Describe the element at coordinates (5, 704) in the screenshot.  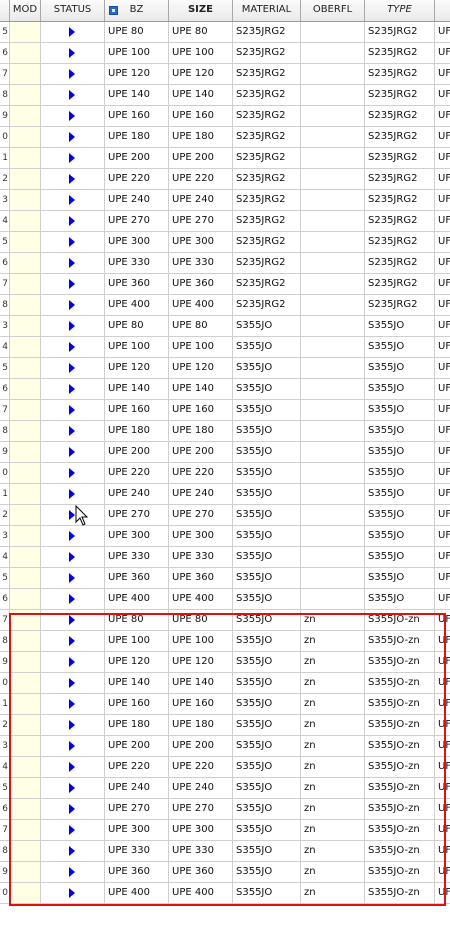
I see `row-index: 1` at that location.